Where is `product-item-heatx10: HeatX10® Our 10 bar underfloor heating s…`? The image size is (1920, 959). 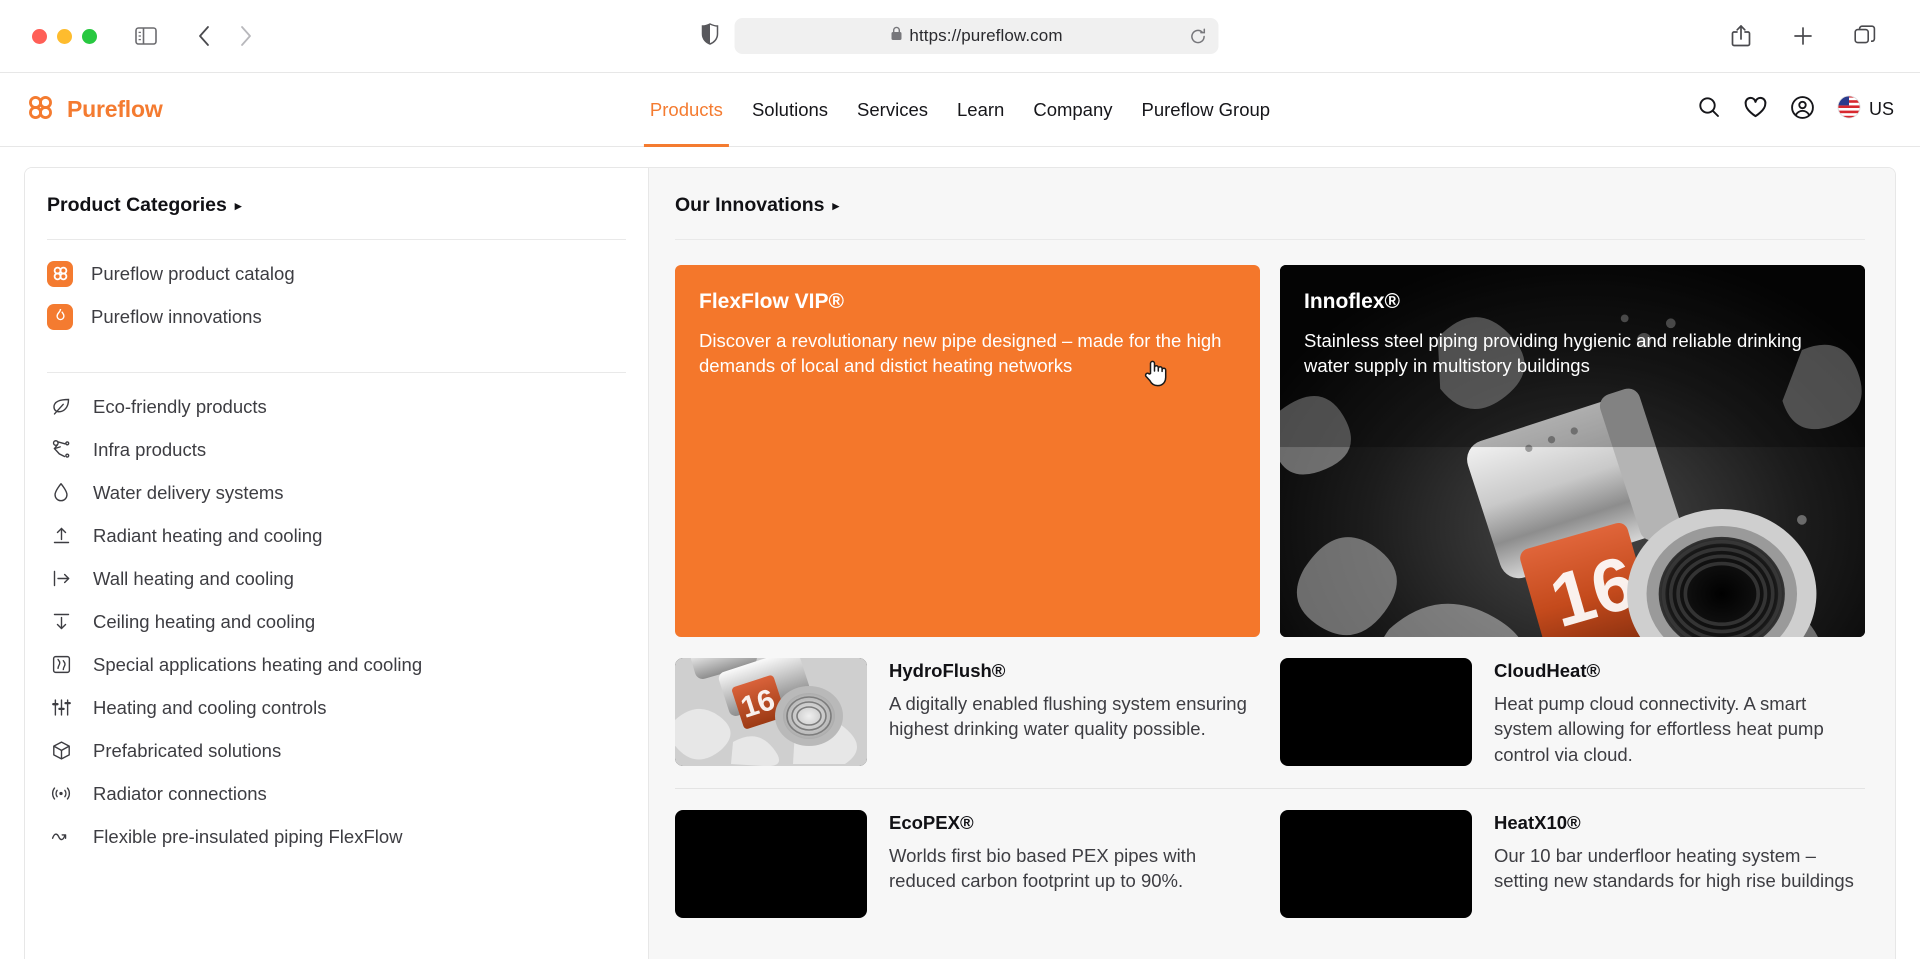 product-item-heatx10: HeatX10® Our 10 bar underfloor heating s… is located at coordinates (1572, 864).